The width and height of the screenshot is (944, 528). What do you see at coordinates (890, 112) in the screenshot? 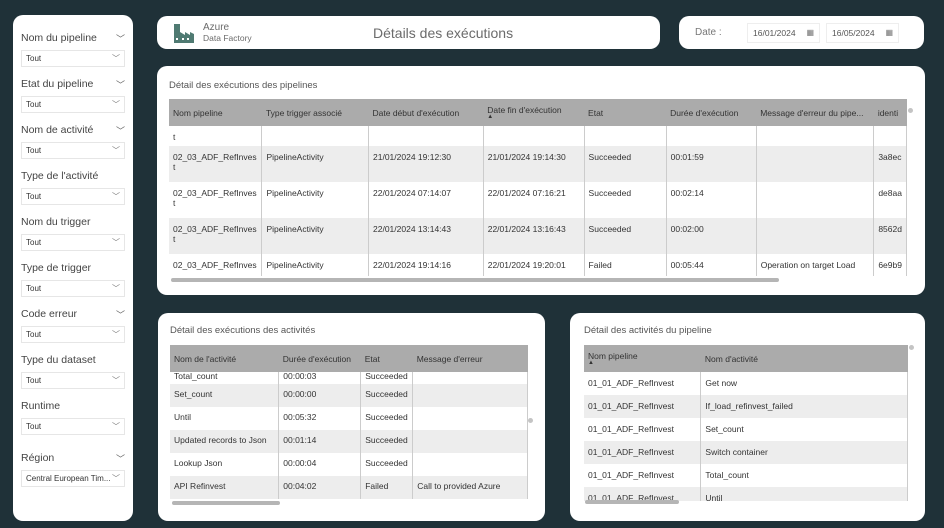
I see `column-header: identi` at bounding box center [890, 112].